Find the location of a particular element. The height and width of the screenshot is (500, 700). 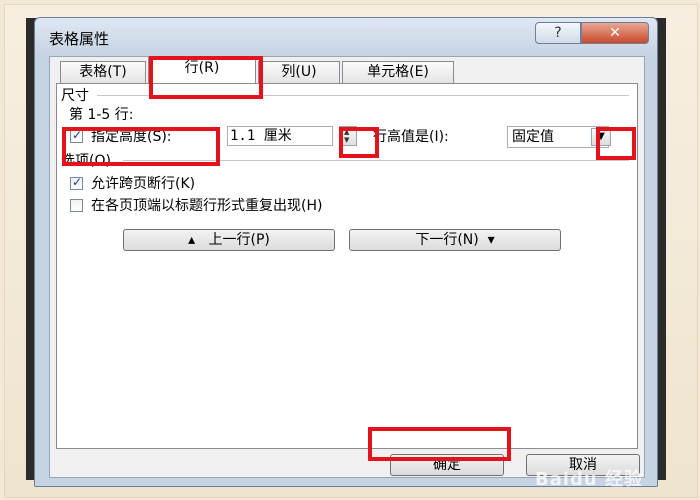

options-separator is located at coordinates (376, 160).